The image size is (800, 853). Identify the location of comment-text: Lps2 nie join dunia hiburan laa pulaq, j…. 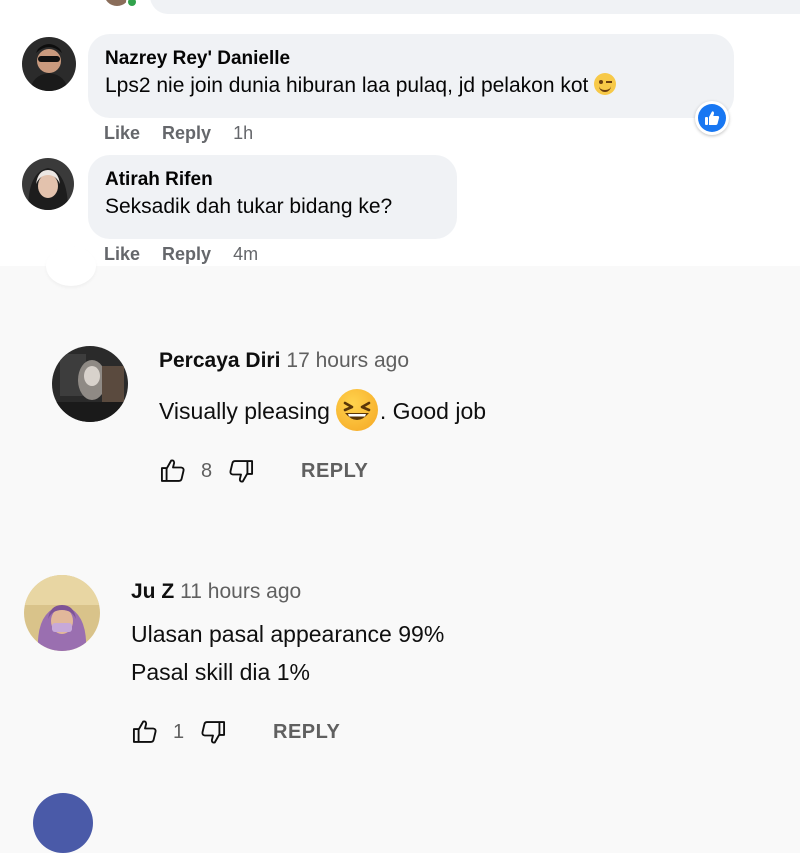
(410, 86).